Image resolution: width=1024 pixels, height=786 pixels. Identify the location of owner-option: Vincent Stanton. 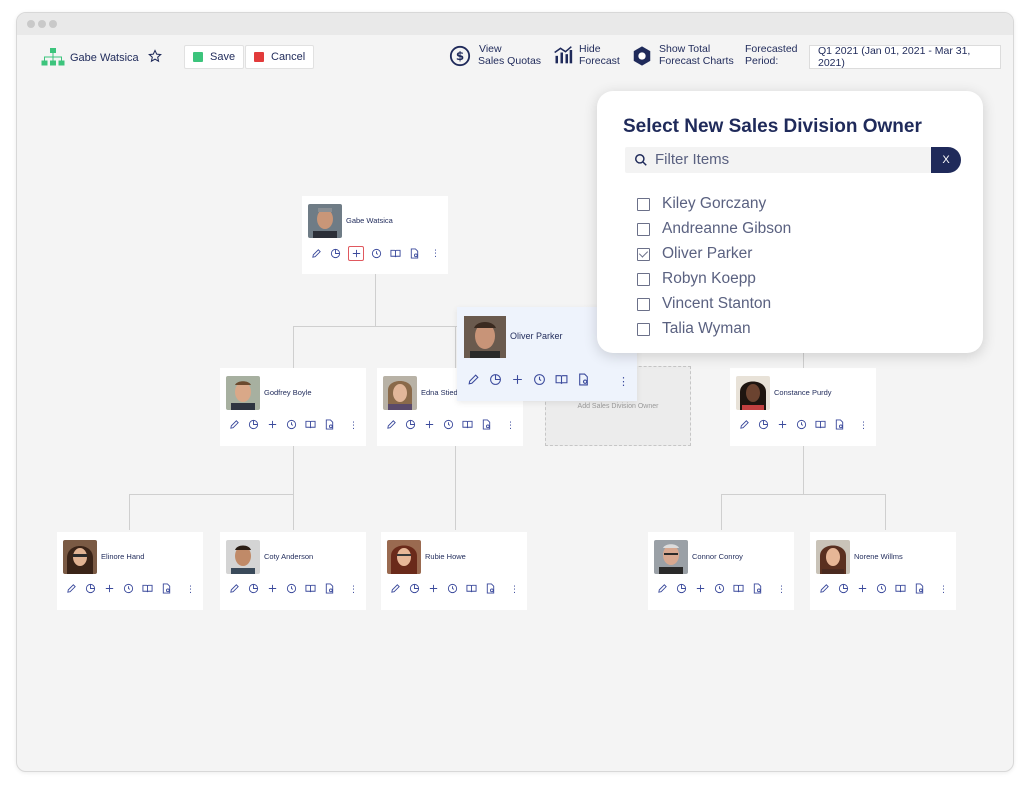
(704, 304).